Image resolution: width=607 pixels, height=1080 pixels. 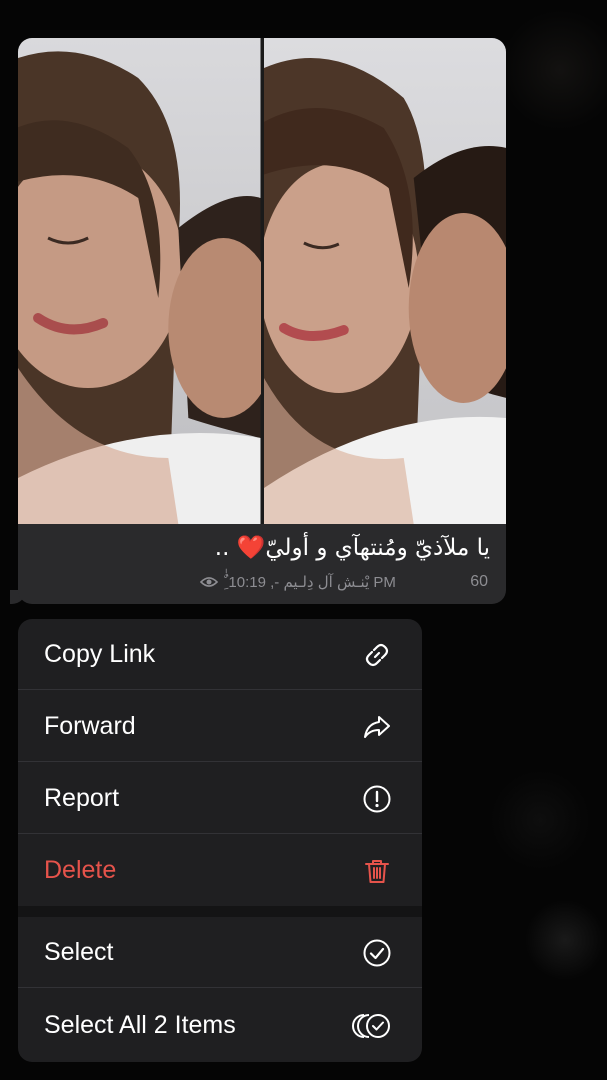 What do you see at coordinates (140, 1025) in the screenshot?
I see `menu-item-label: Select All 2 Items` at bounding box center [140, 1025].